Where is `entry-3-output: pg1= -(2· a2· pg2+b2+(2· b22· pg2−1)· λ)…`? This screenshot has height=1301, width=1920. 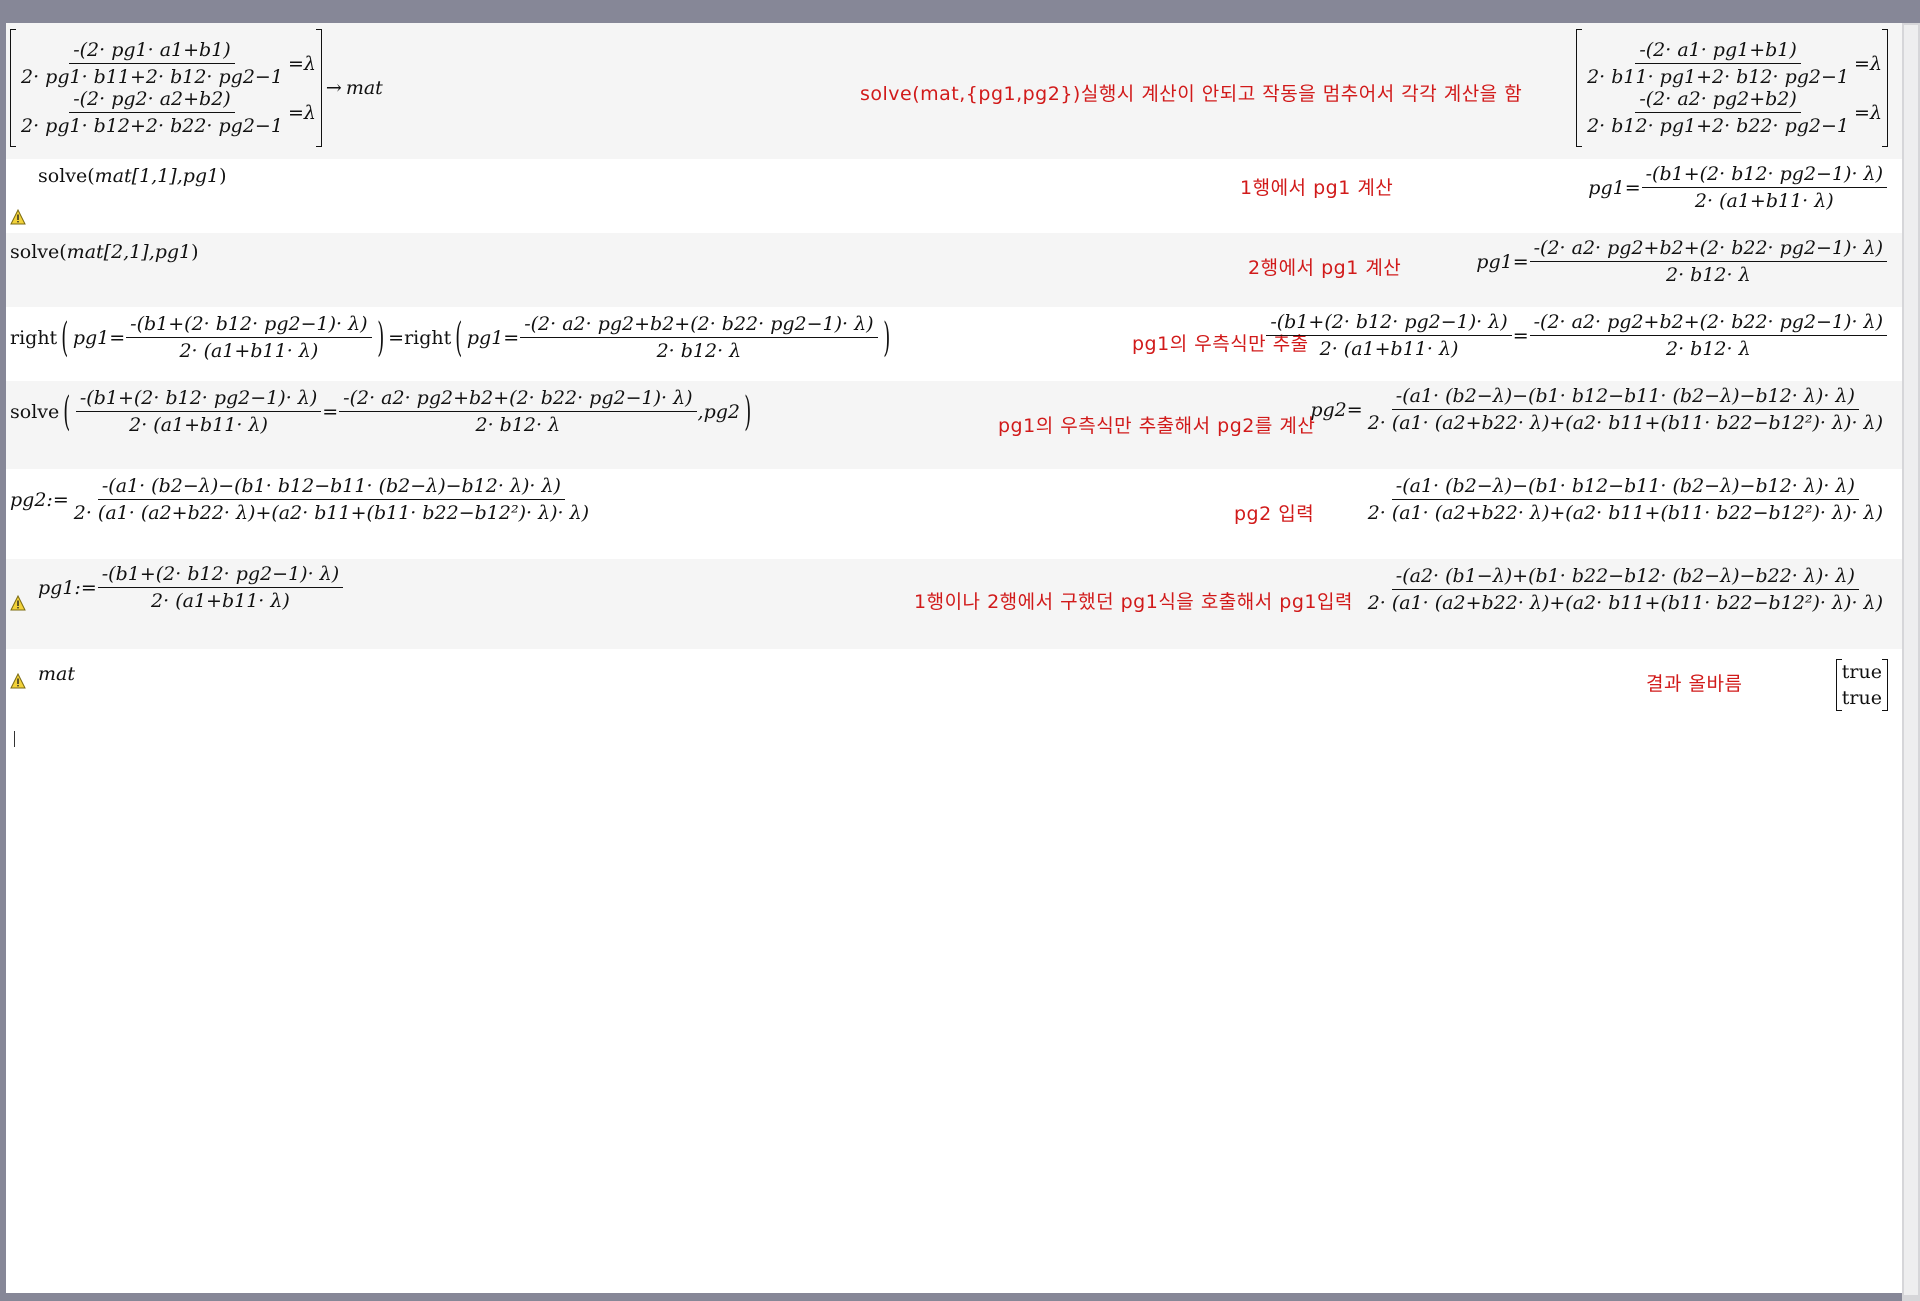
entry-3-output: pg1= -(2· a2· pg2+b2+(2· b22· pg2−1)· λ)… is located at coordinates (1682, 261).